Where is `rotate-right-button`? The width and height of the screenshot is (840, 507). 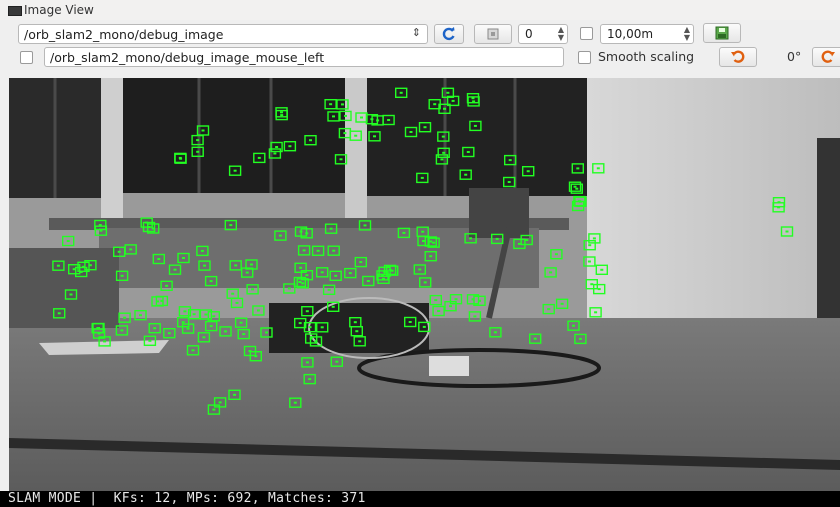
rotate-right-button is located at coordinates (826, 57).